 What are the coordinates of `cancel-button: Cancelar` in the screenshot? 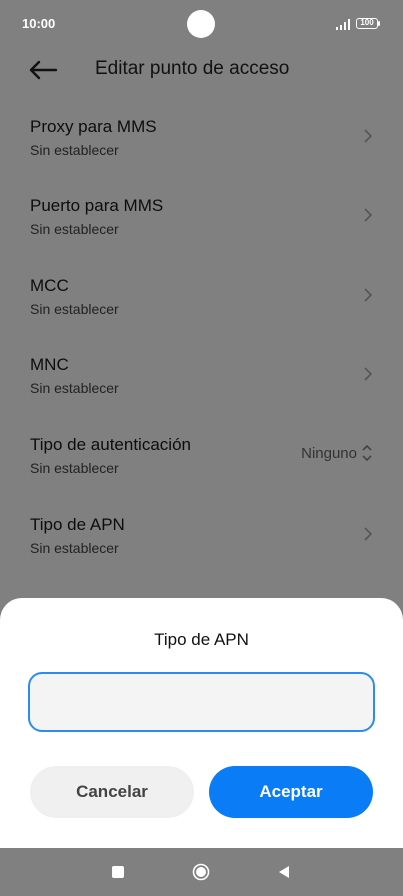 It's located at (112, 792).